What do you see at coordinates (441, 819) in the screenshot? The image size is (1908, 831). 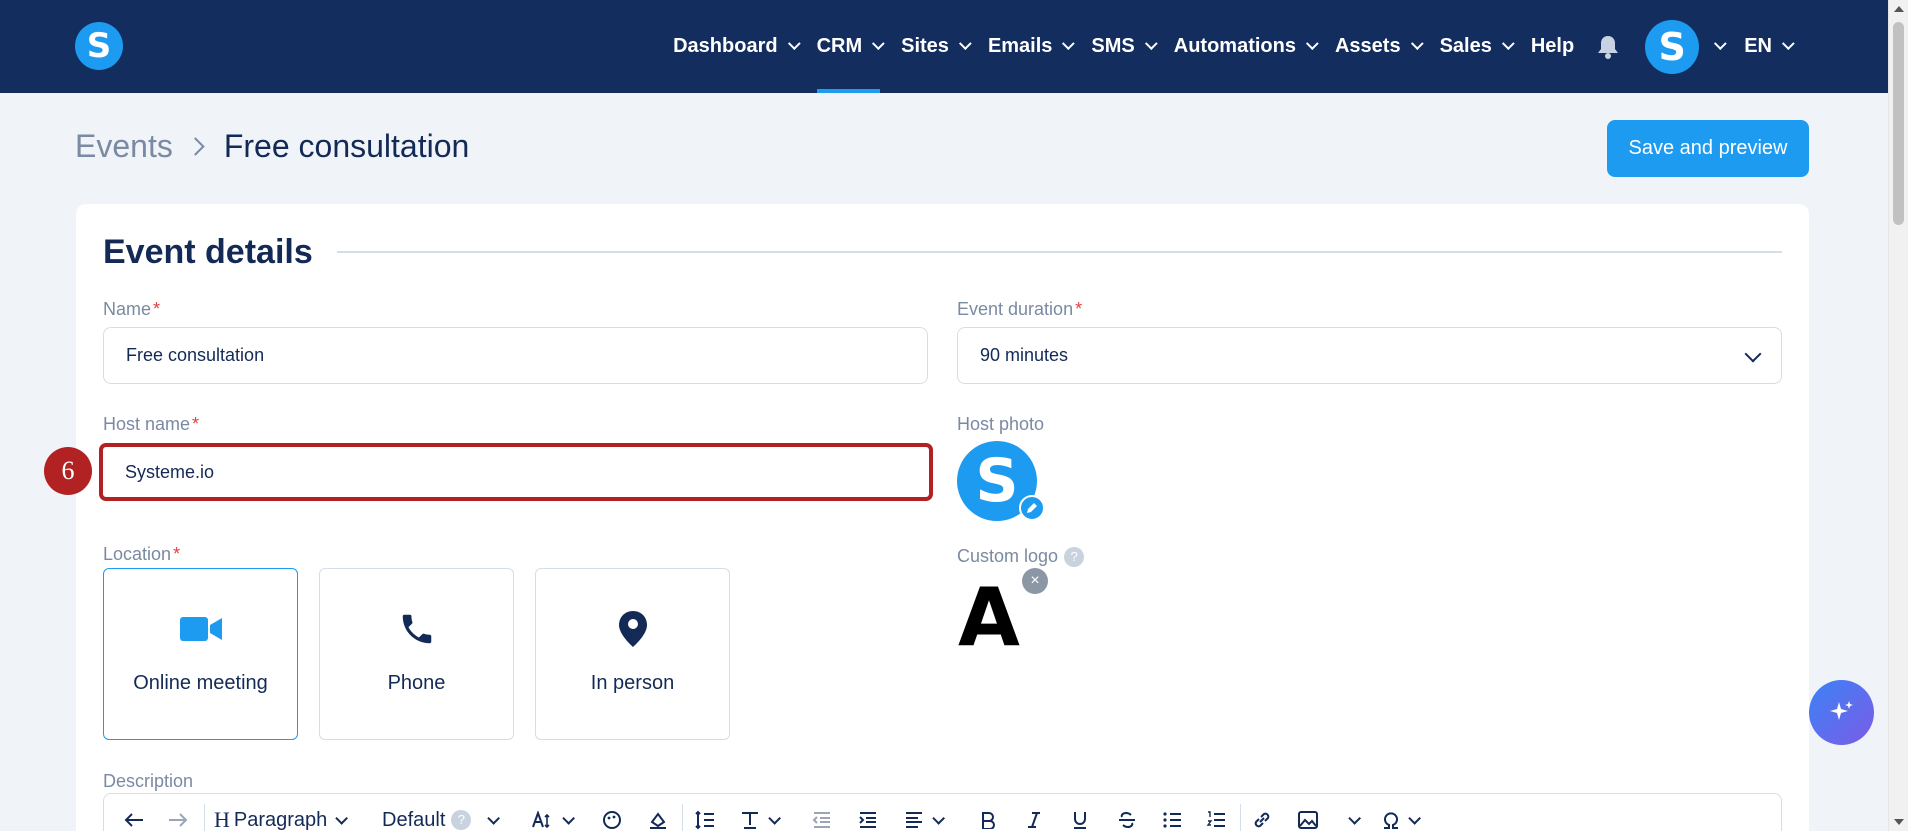 I see `font-family-dropdown: Default ?` at bounding box center [441, 819].